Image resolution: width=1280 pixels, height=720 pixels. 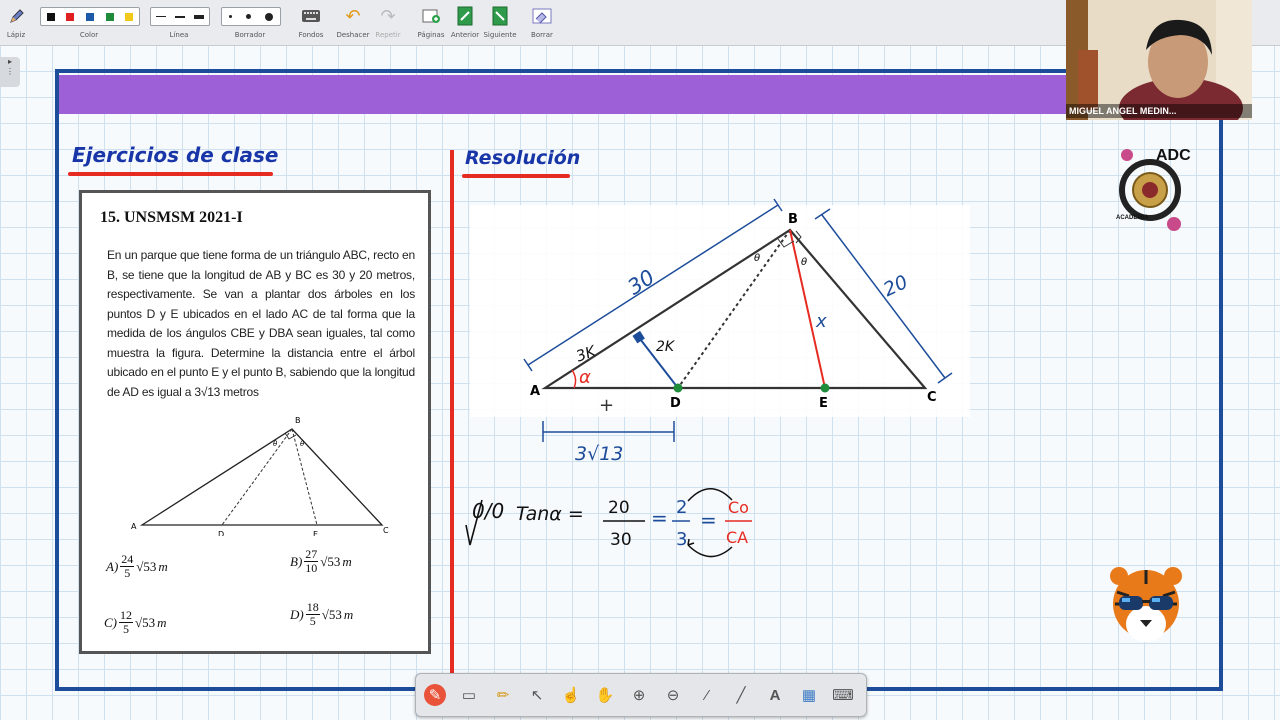 What do you see at coordinates (89, 35) in the screenshot?
I see `toolbar-label-color: Color` at bounding box center [89, 35].